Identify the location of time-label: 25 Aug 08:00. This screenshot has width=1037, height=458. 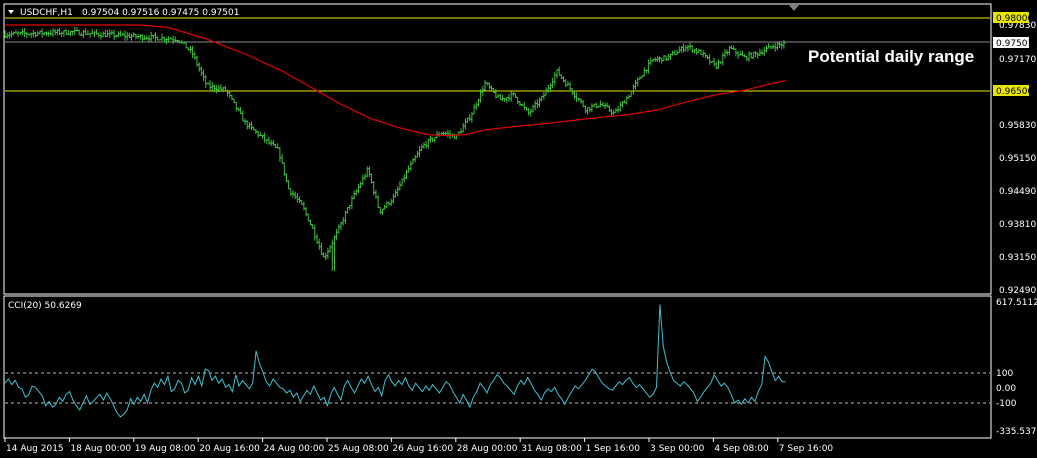
(358, 449).